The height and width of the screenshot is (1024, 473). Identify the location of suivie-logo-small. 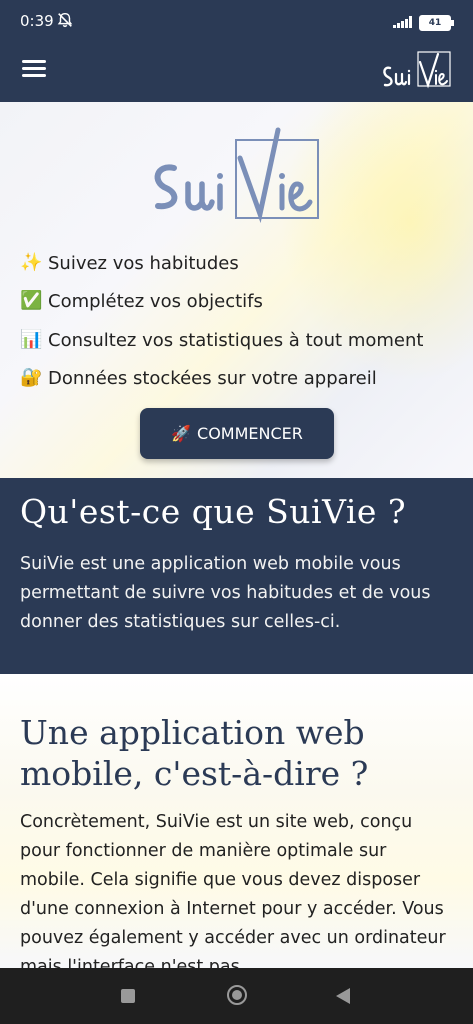
(416, 73).